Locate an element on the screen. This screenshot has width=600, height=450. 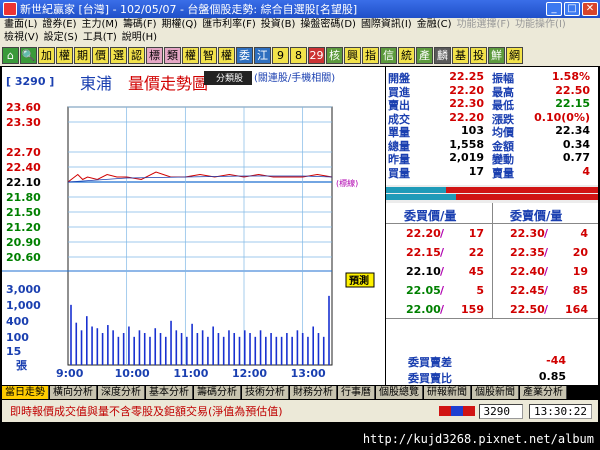
toolbar-button: 興 is located at coordinates (352, 55).